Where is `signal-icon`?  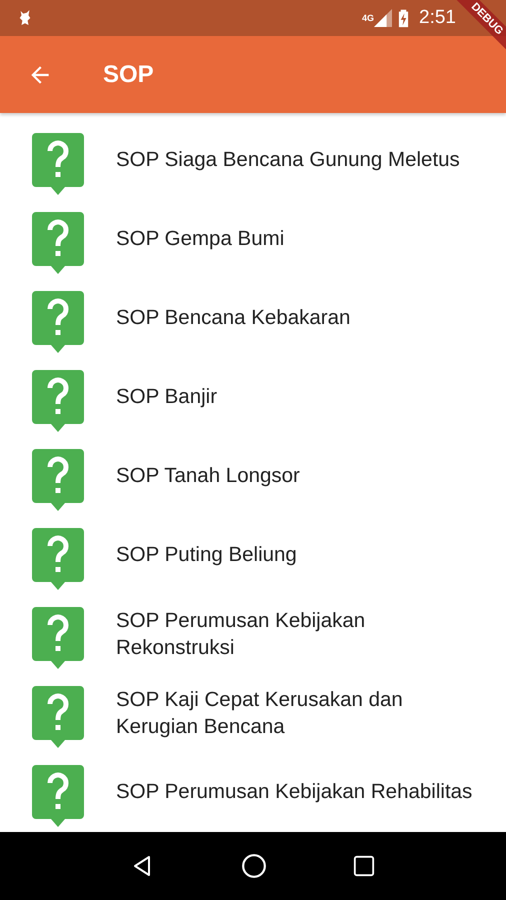
signal-icon is located at coordinates (383, 18).